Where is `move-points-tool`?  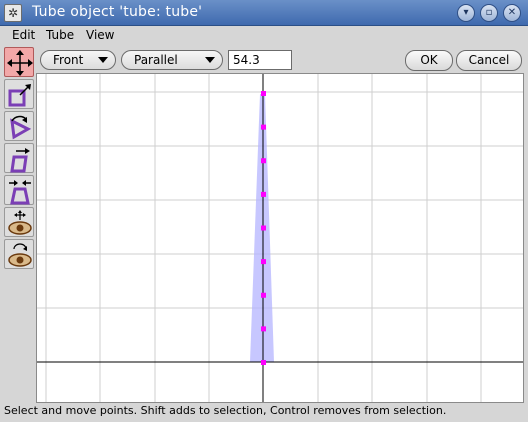
move-points-tool is located at coordinates (19, 62).